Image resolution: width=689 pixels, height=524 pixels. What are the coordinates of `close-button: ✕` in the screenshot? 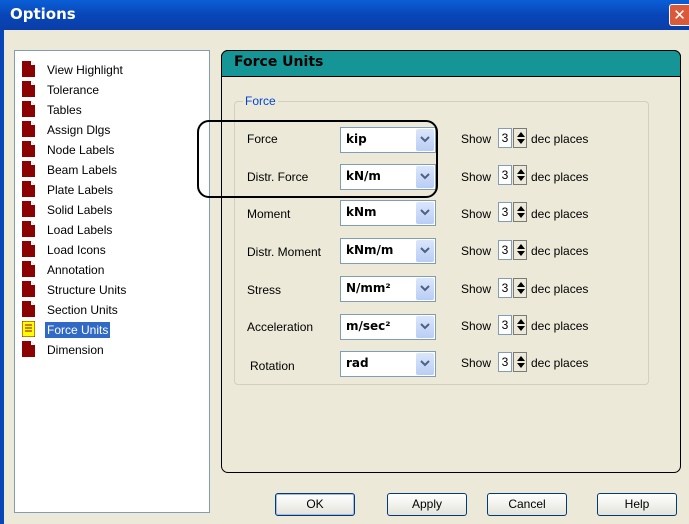 It's located at (679, 15).